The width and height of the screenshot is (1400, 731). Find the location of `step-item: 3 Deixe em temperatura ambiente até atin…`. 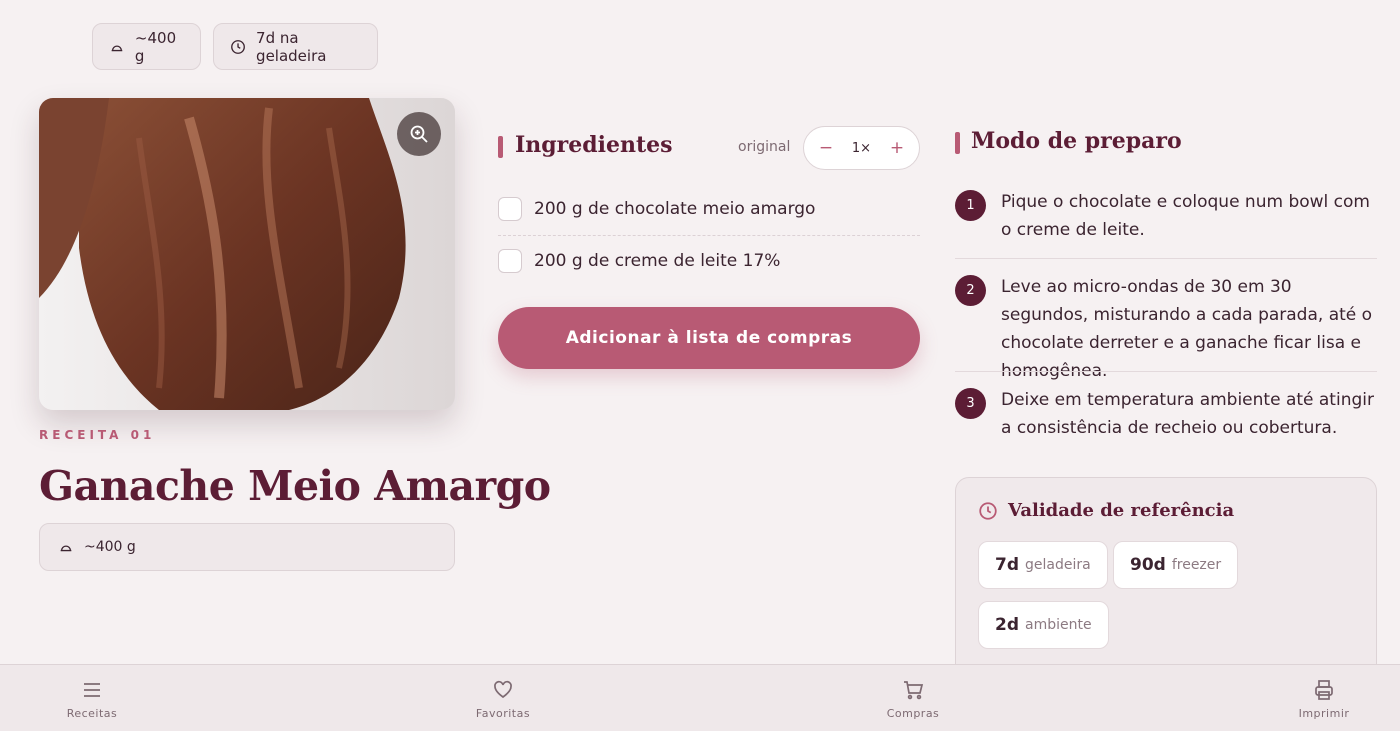

step-item: 3 Deixe em temperatura ambiente até atin… is located at coordinates (1166, 415).